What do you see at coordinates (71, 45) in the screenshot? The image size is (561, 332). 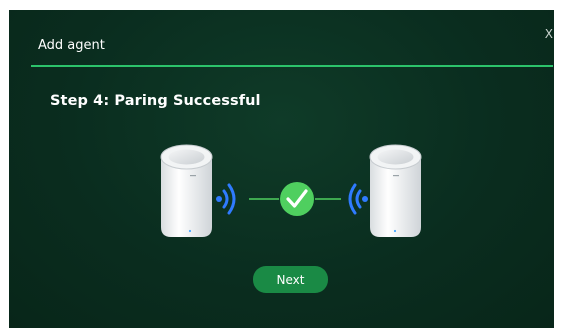 I see `dialog-title: Add agent` at bounding box center [71, 45].